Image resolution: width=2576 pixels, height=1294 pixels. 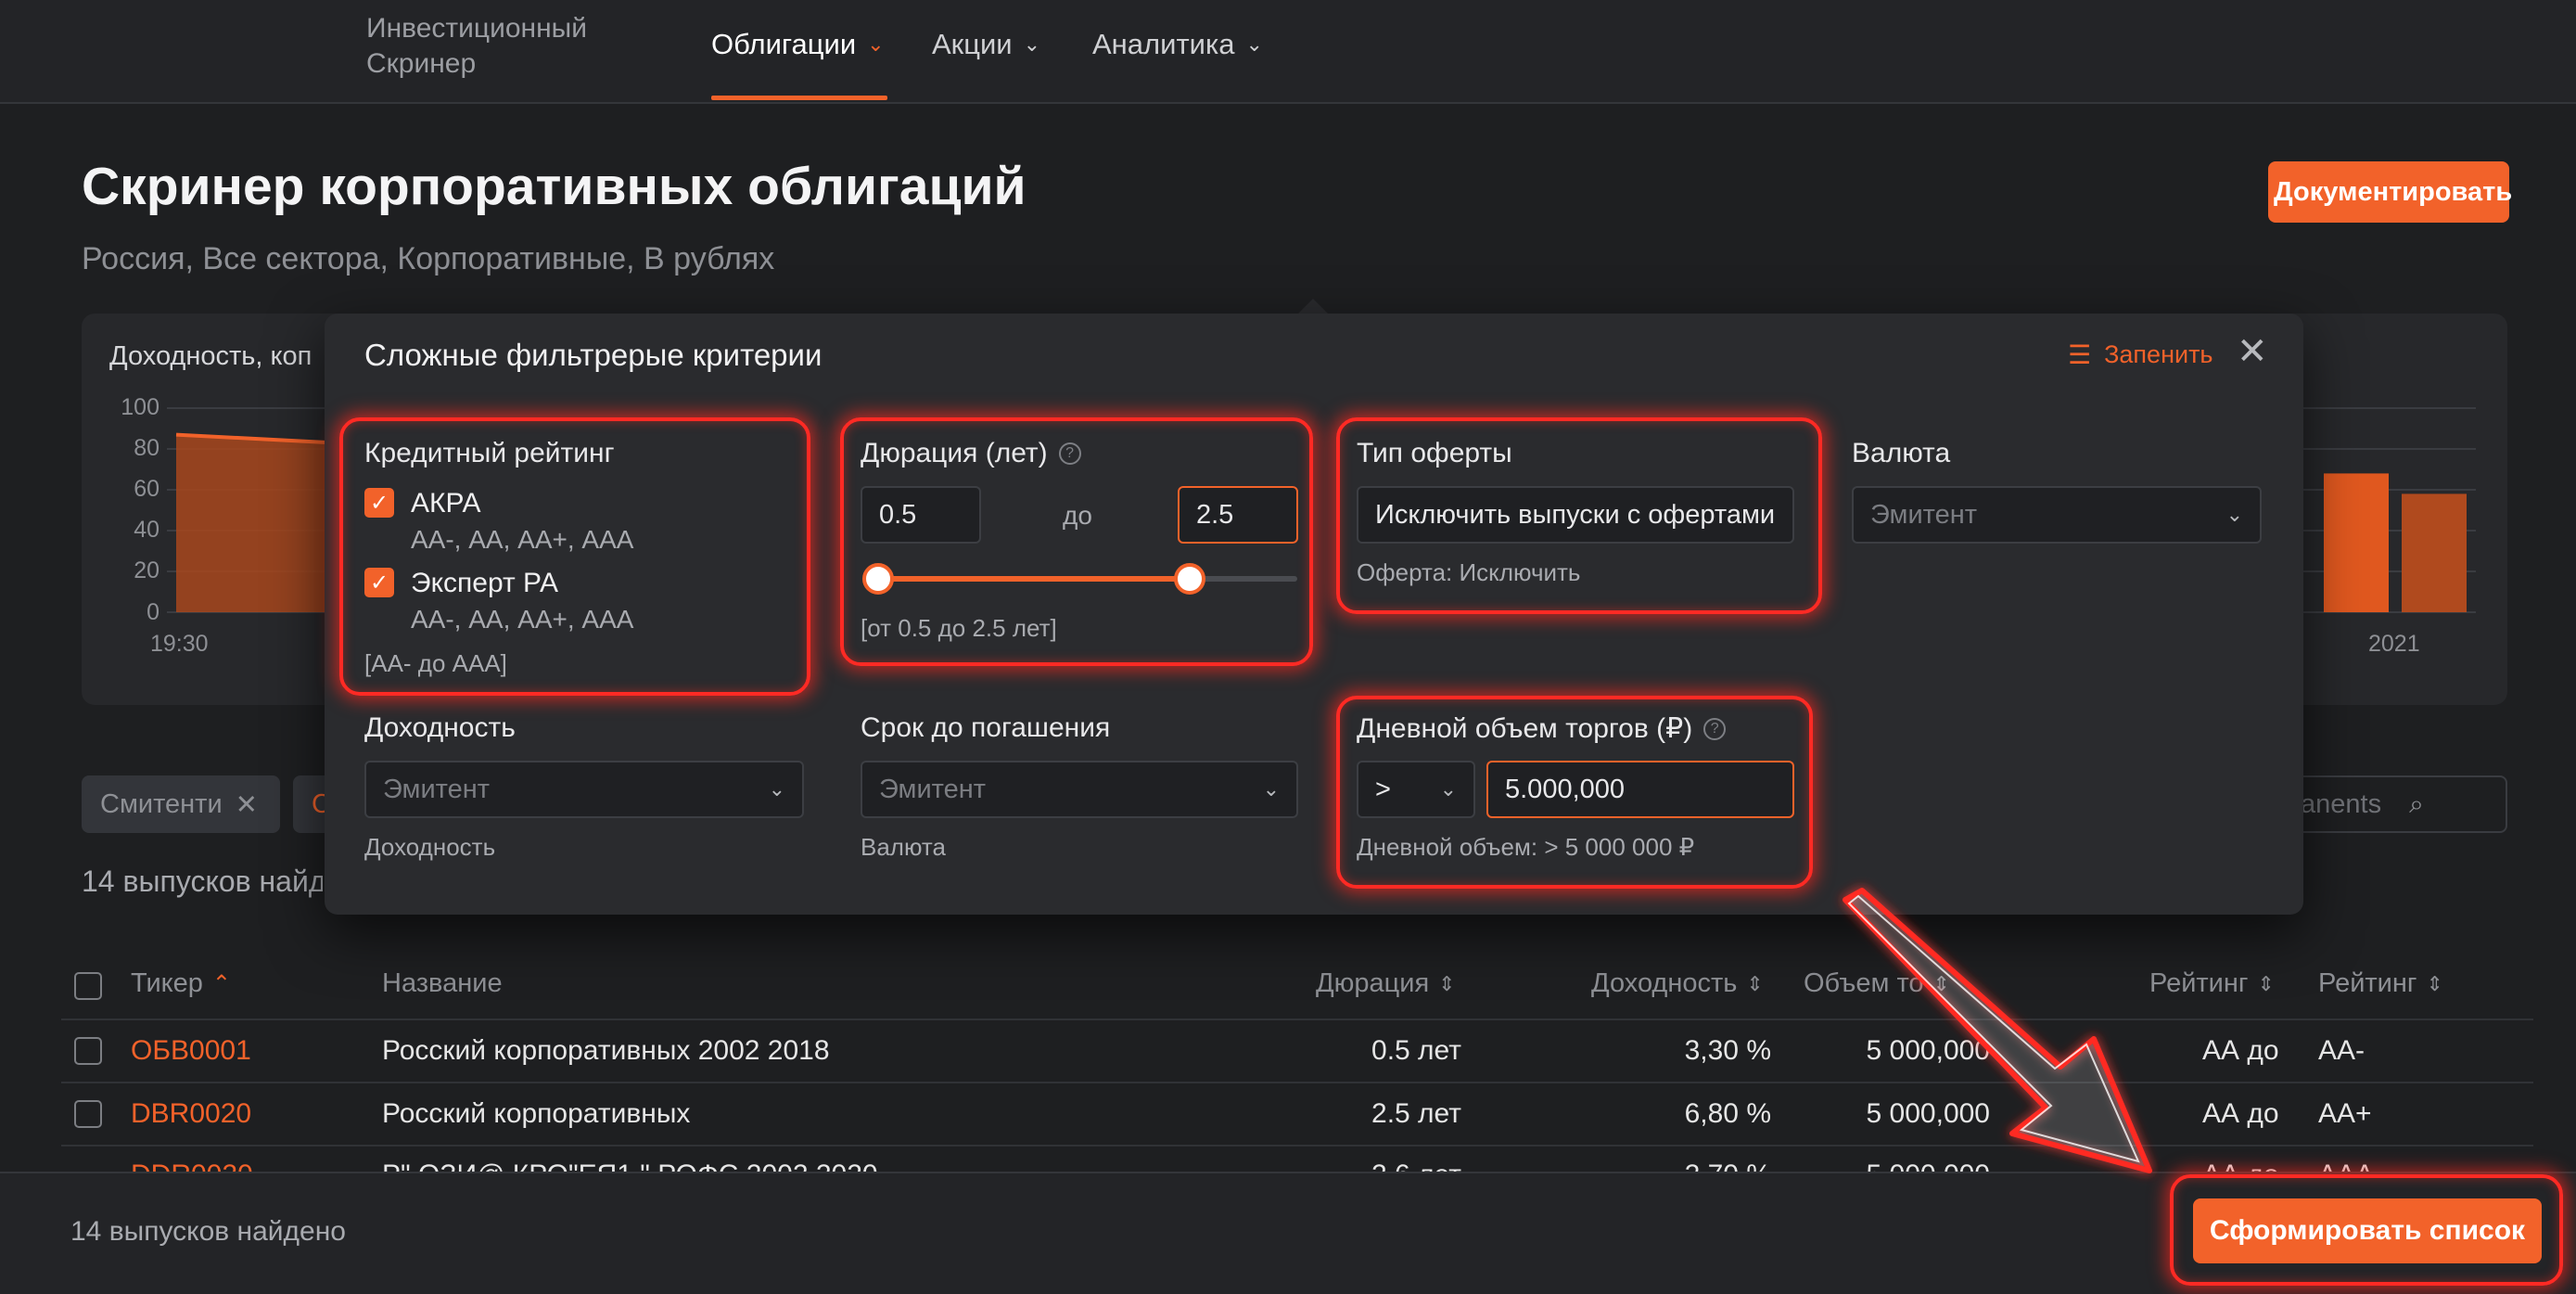 I want to click on column-header-label: Тикер, so click(x=167, y=983).